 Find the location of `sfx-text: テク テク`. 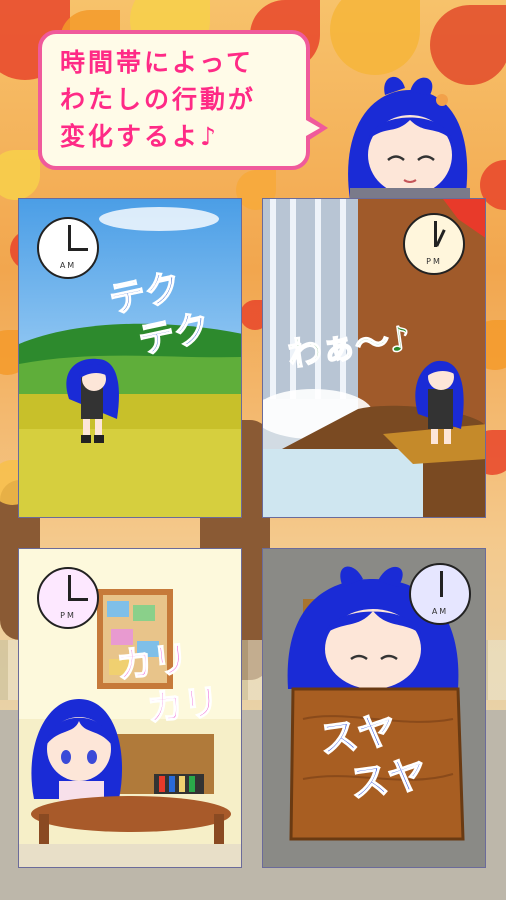

sfx-text: テク テク is located at coordinates (160, 314).